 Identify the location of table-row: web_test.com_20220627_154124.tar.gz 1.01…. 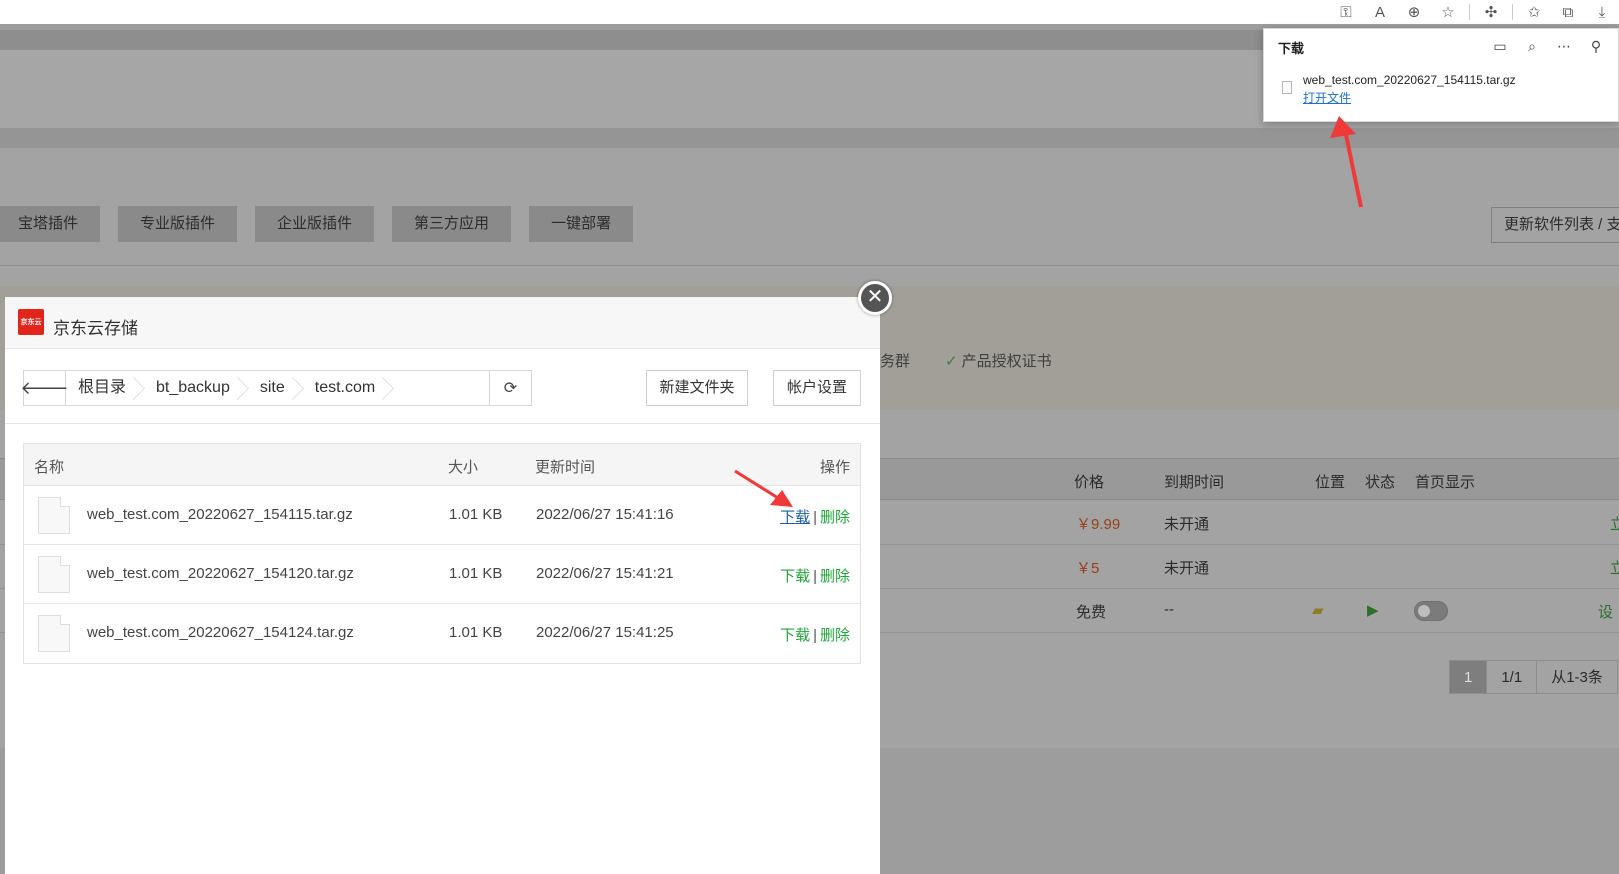
(442, 633).